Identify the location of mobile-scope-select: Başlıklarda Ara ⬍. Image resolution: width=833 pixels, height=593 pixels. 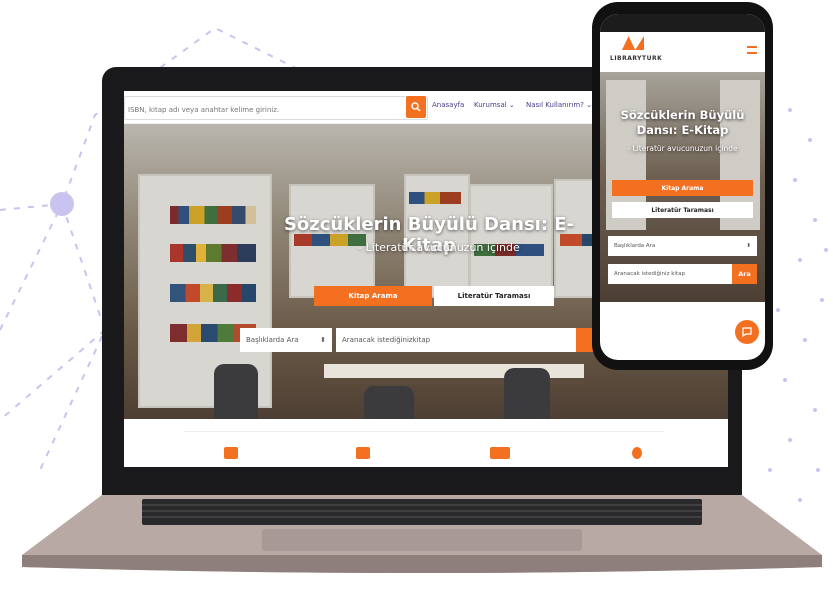
(682, 246).